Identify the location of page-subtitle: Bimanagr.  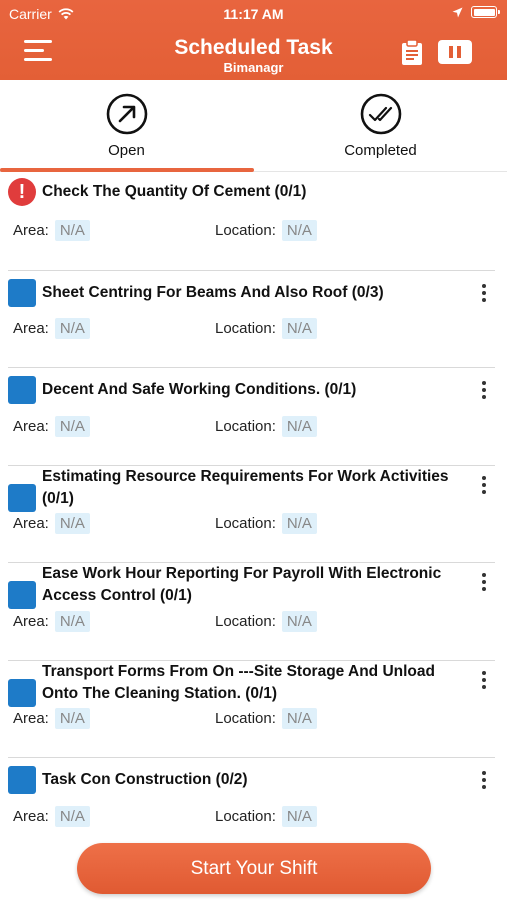
(253, 67).